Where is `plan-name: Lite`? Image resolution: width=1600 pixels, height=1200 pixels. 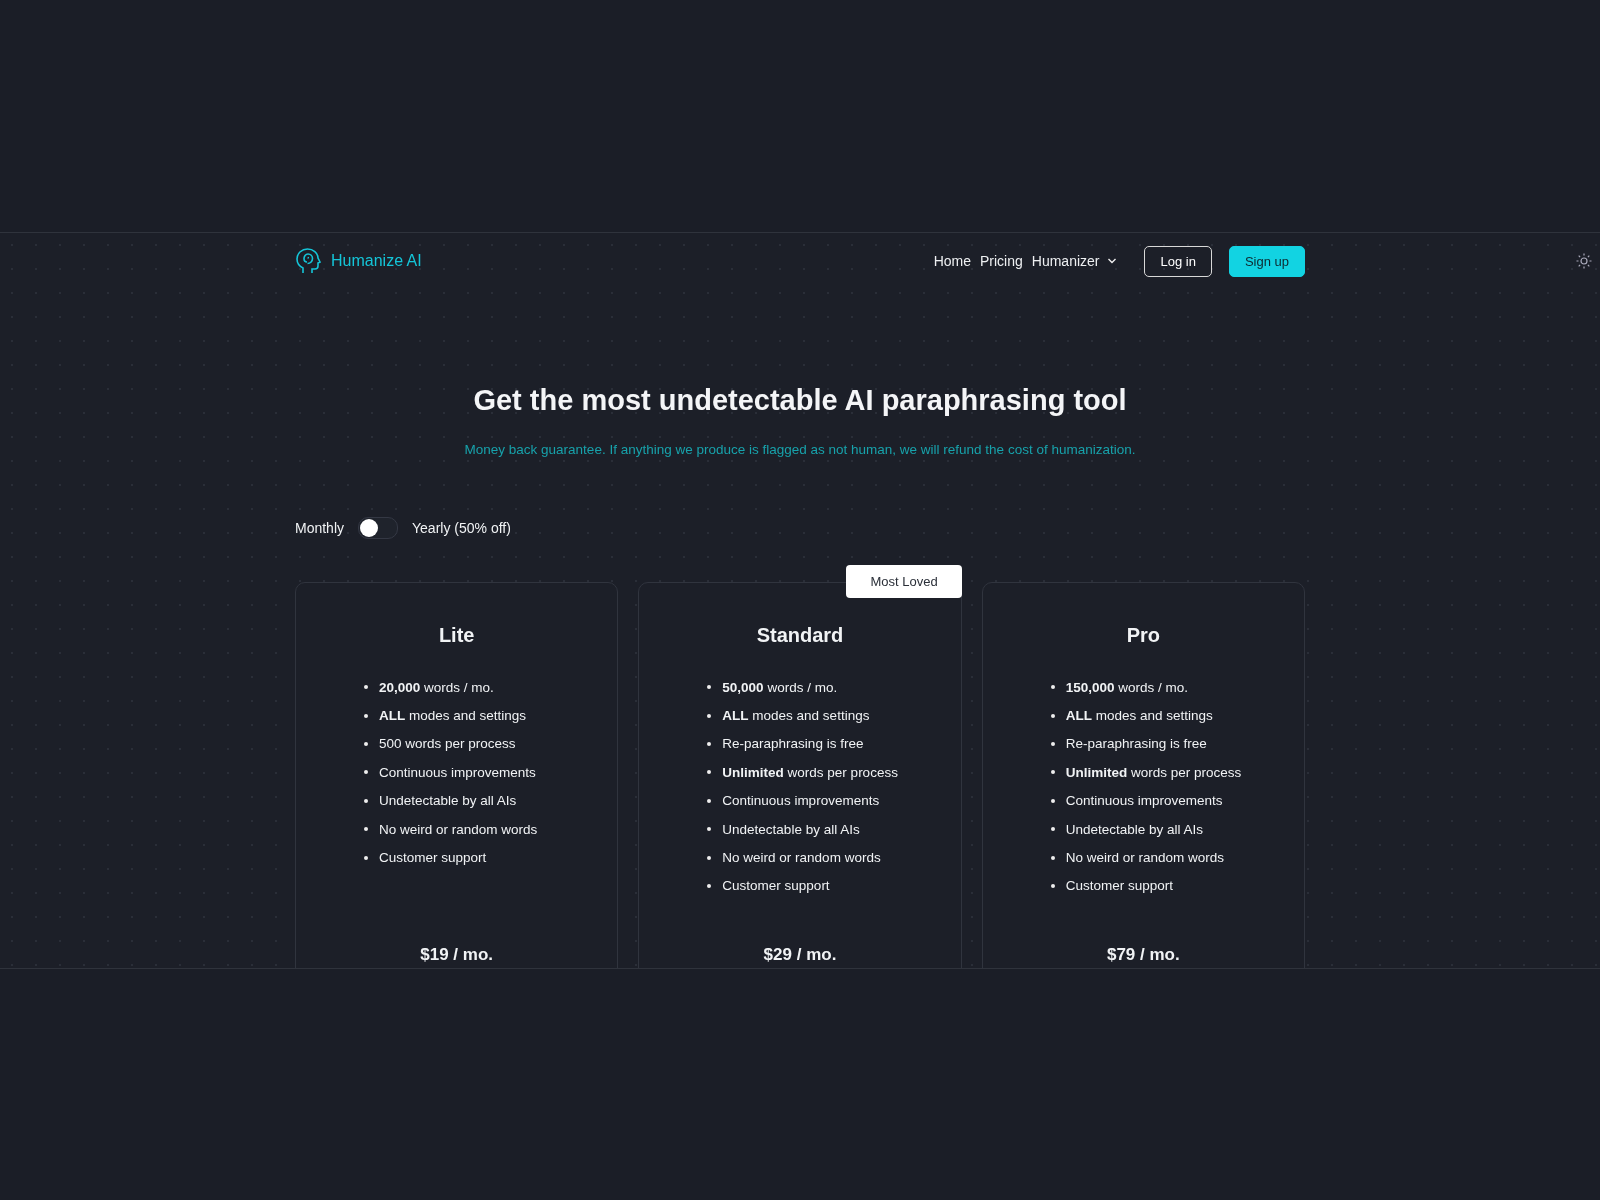
plan-name: Lite is located at coordinates (456, 635).